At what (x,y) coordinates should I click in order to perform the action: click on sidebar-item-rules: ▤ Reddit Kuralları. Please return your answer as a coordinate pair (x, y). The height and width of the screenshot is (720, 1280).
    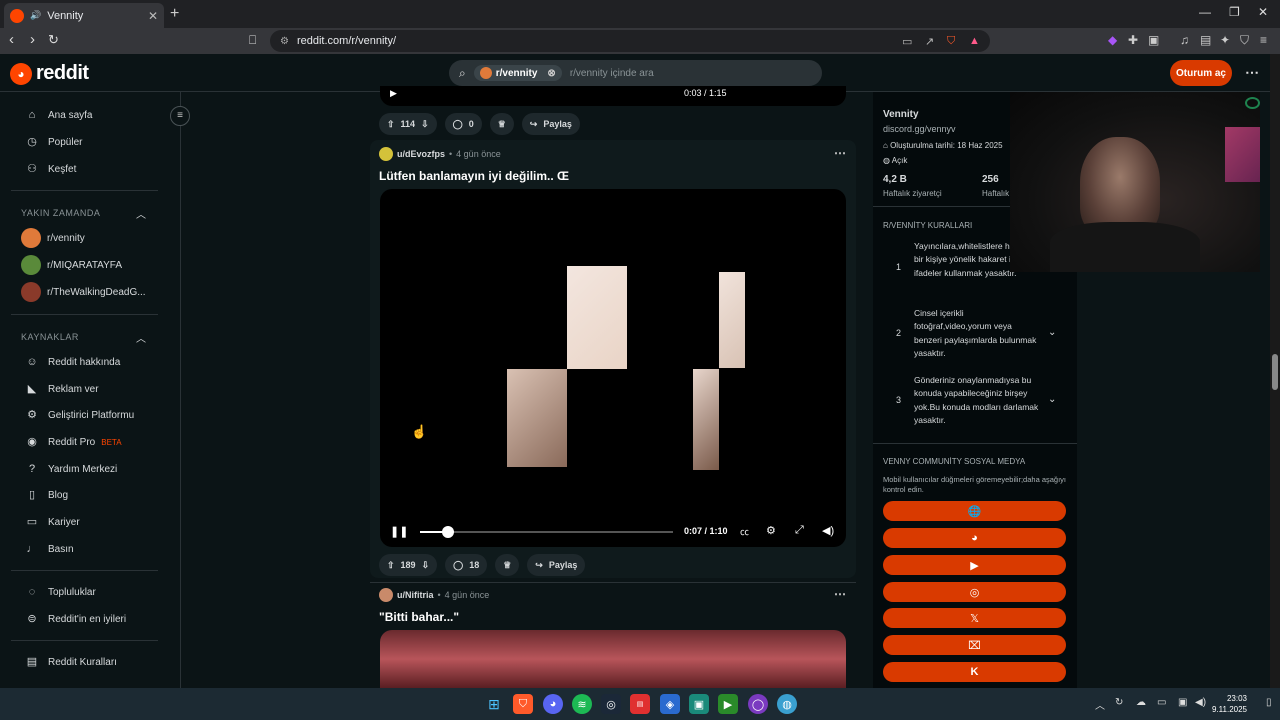
    Looking at the image, I should click on (71, 662).